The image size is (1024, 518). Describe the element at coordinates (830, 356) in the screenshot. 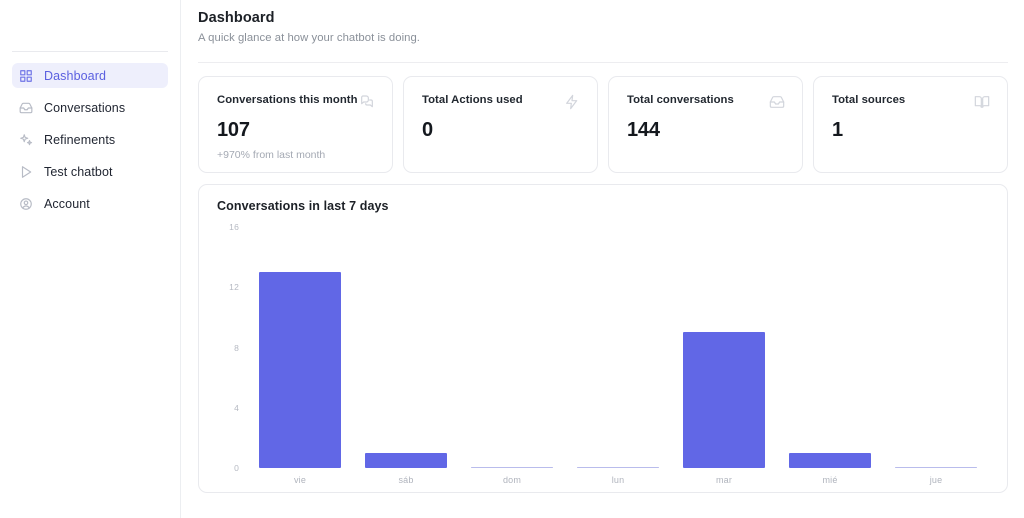

I see `bar-column: mié` at that location.